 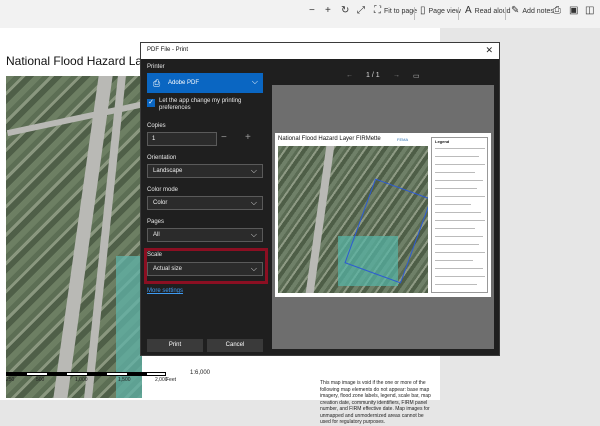 I want to click on fit-page-icon: ⛶, so click(x=377, y=10).